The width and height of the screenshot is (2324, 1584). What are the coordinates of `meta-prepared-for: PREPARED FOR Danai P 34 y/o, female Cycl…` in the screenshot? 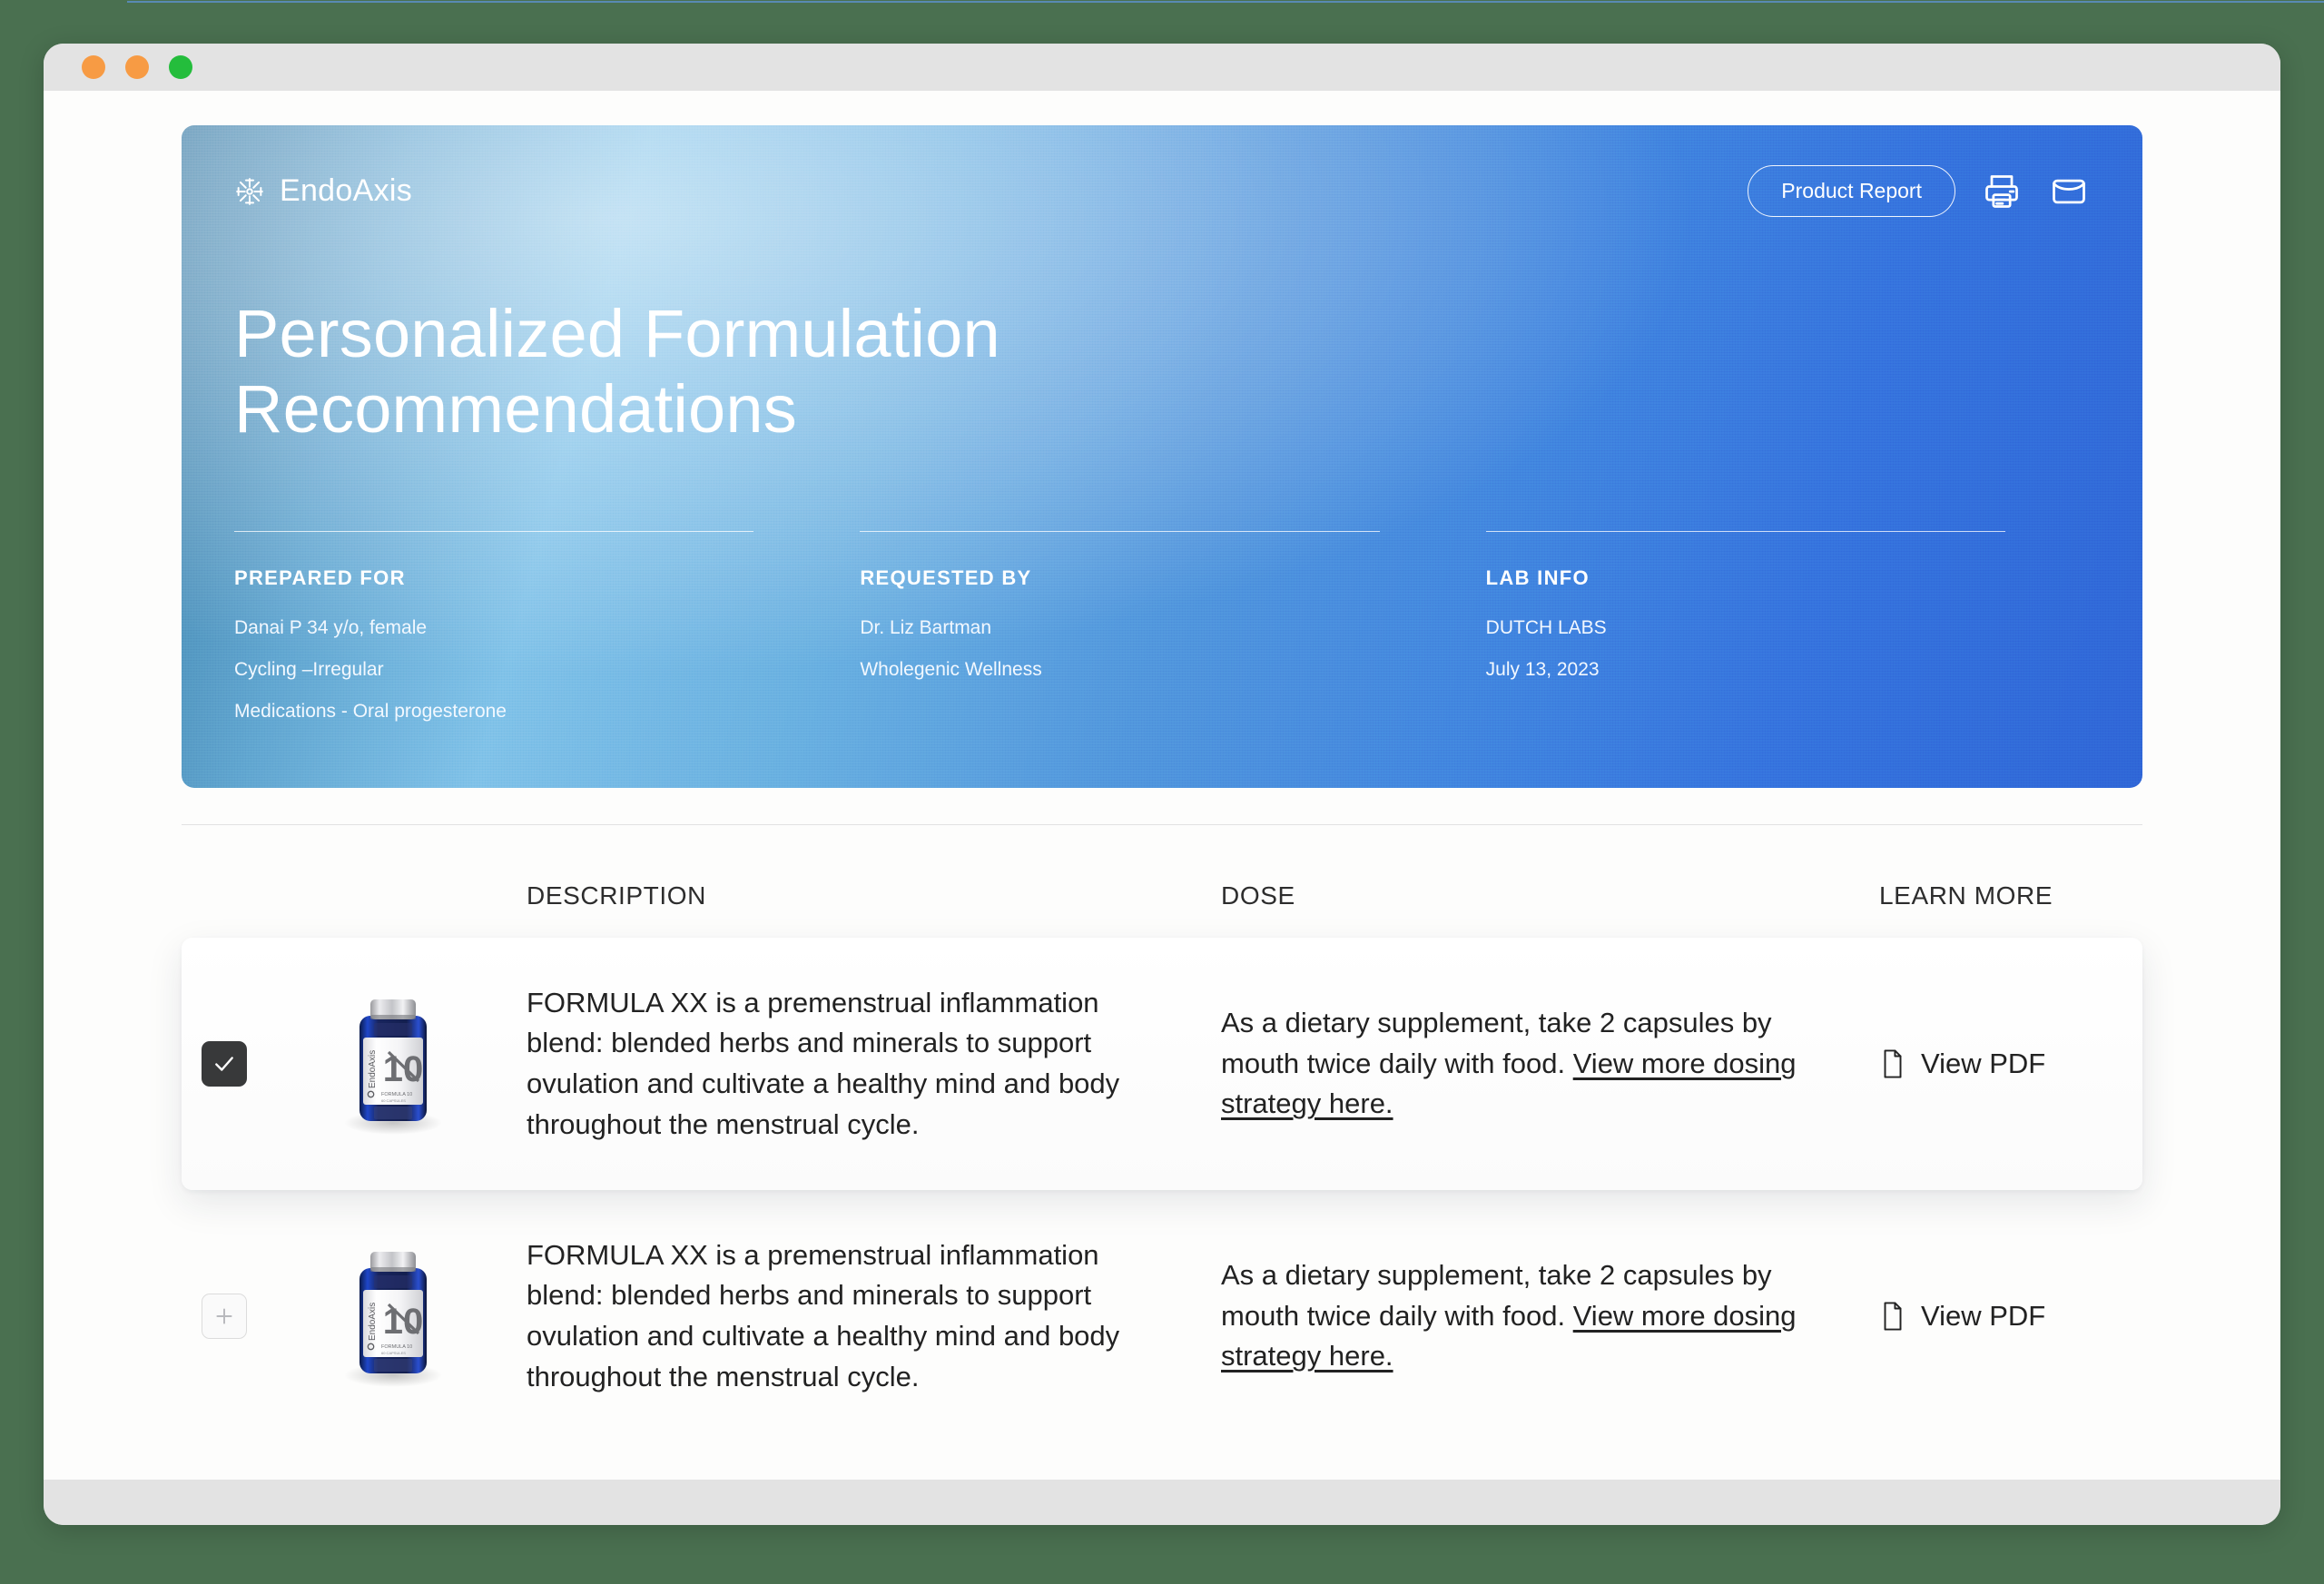 It's located at (536, 637).